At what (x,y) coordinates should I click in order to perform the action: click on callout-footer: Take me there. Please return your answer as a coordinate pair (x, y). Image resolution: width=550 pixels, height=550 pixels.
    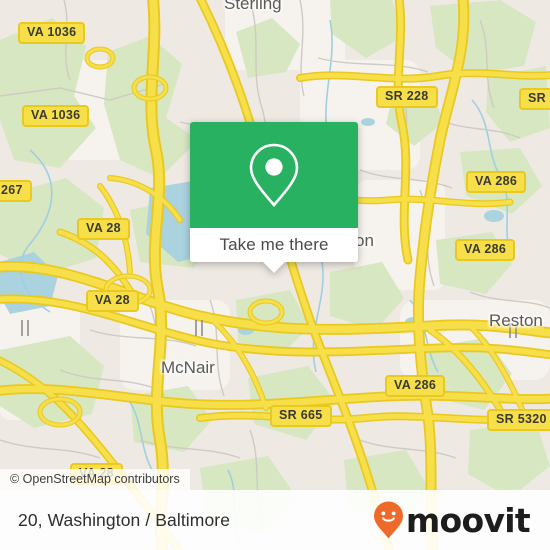
    Looking at the image, I should click on (274, 245).